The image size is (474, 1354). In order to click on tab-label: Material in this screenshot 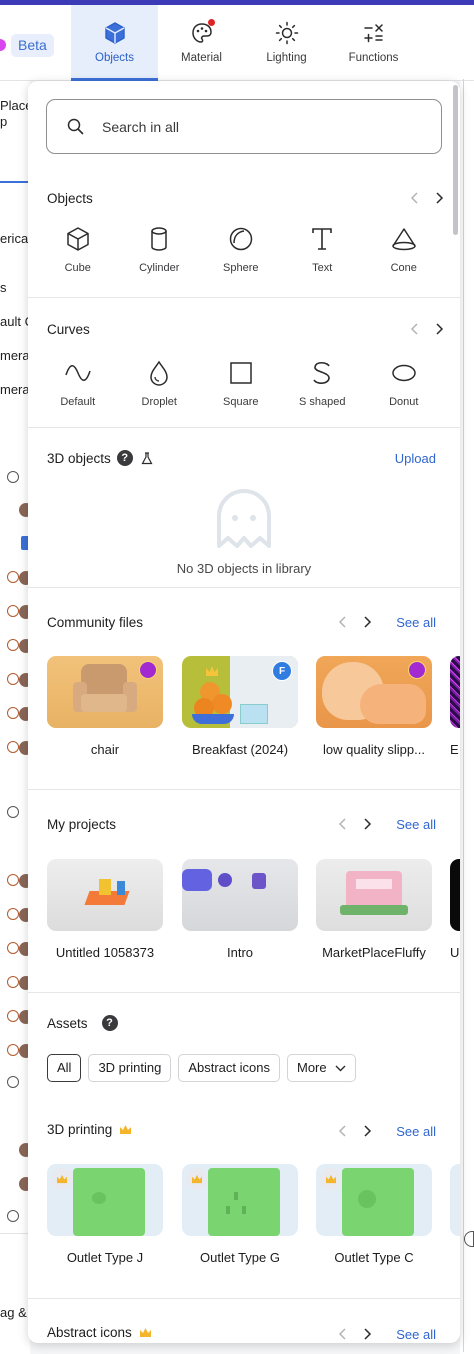, I will do `click(201, 58)`.